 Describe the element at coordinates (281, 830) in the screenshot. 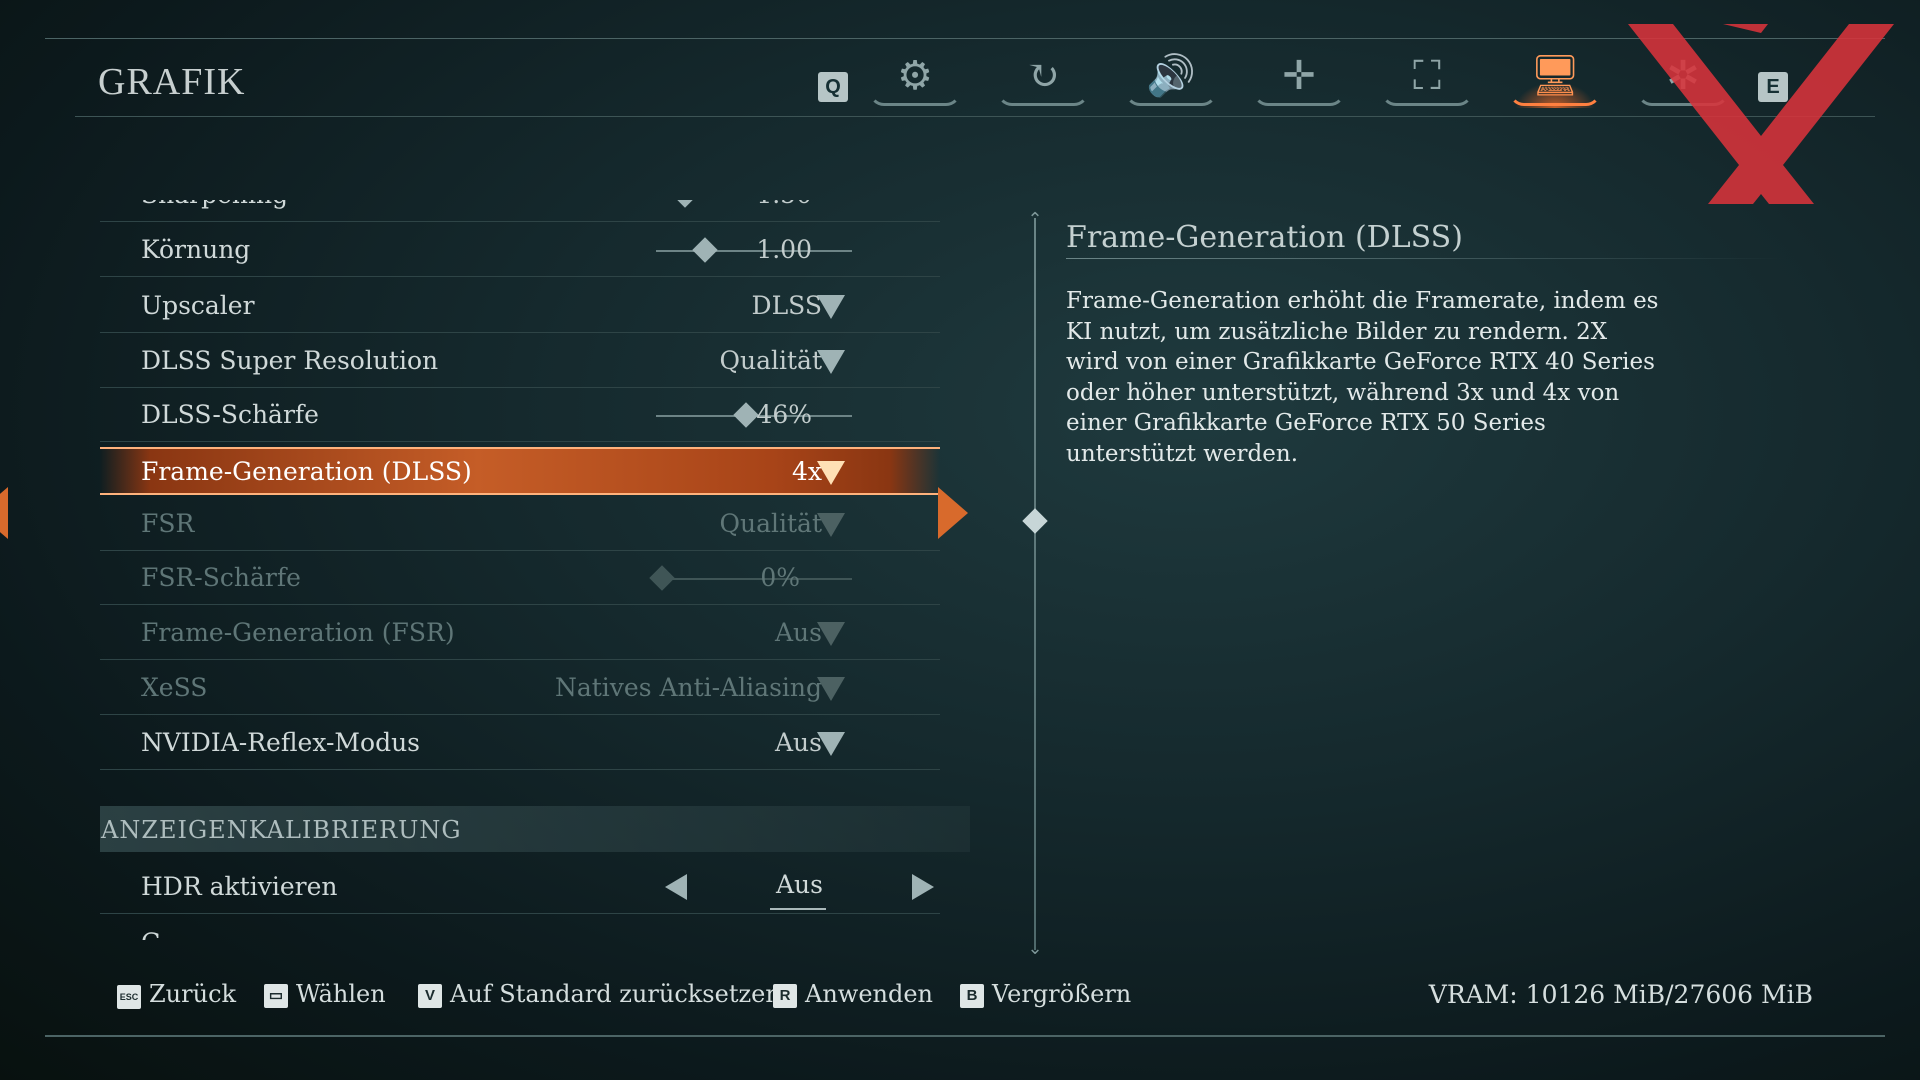

I see `section-title: ANZEIGENKALIBRIERUNG` at that location.